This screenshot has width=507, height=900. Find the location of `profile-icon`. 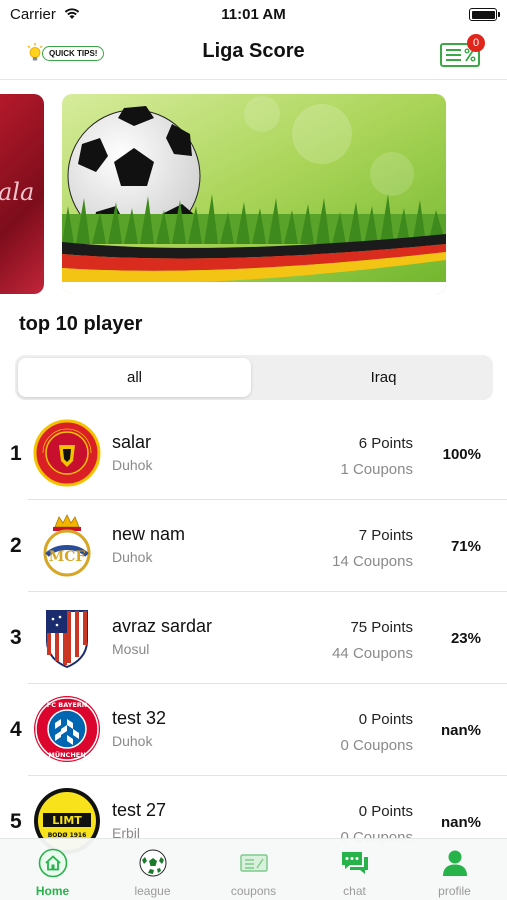

profile-icon is located at coordinates (455, 863).